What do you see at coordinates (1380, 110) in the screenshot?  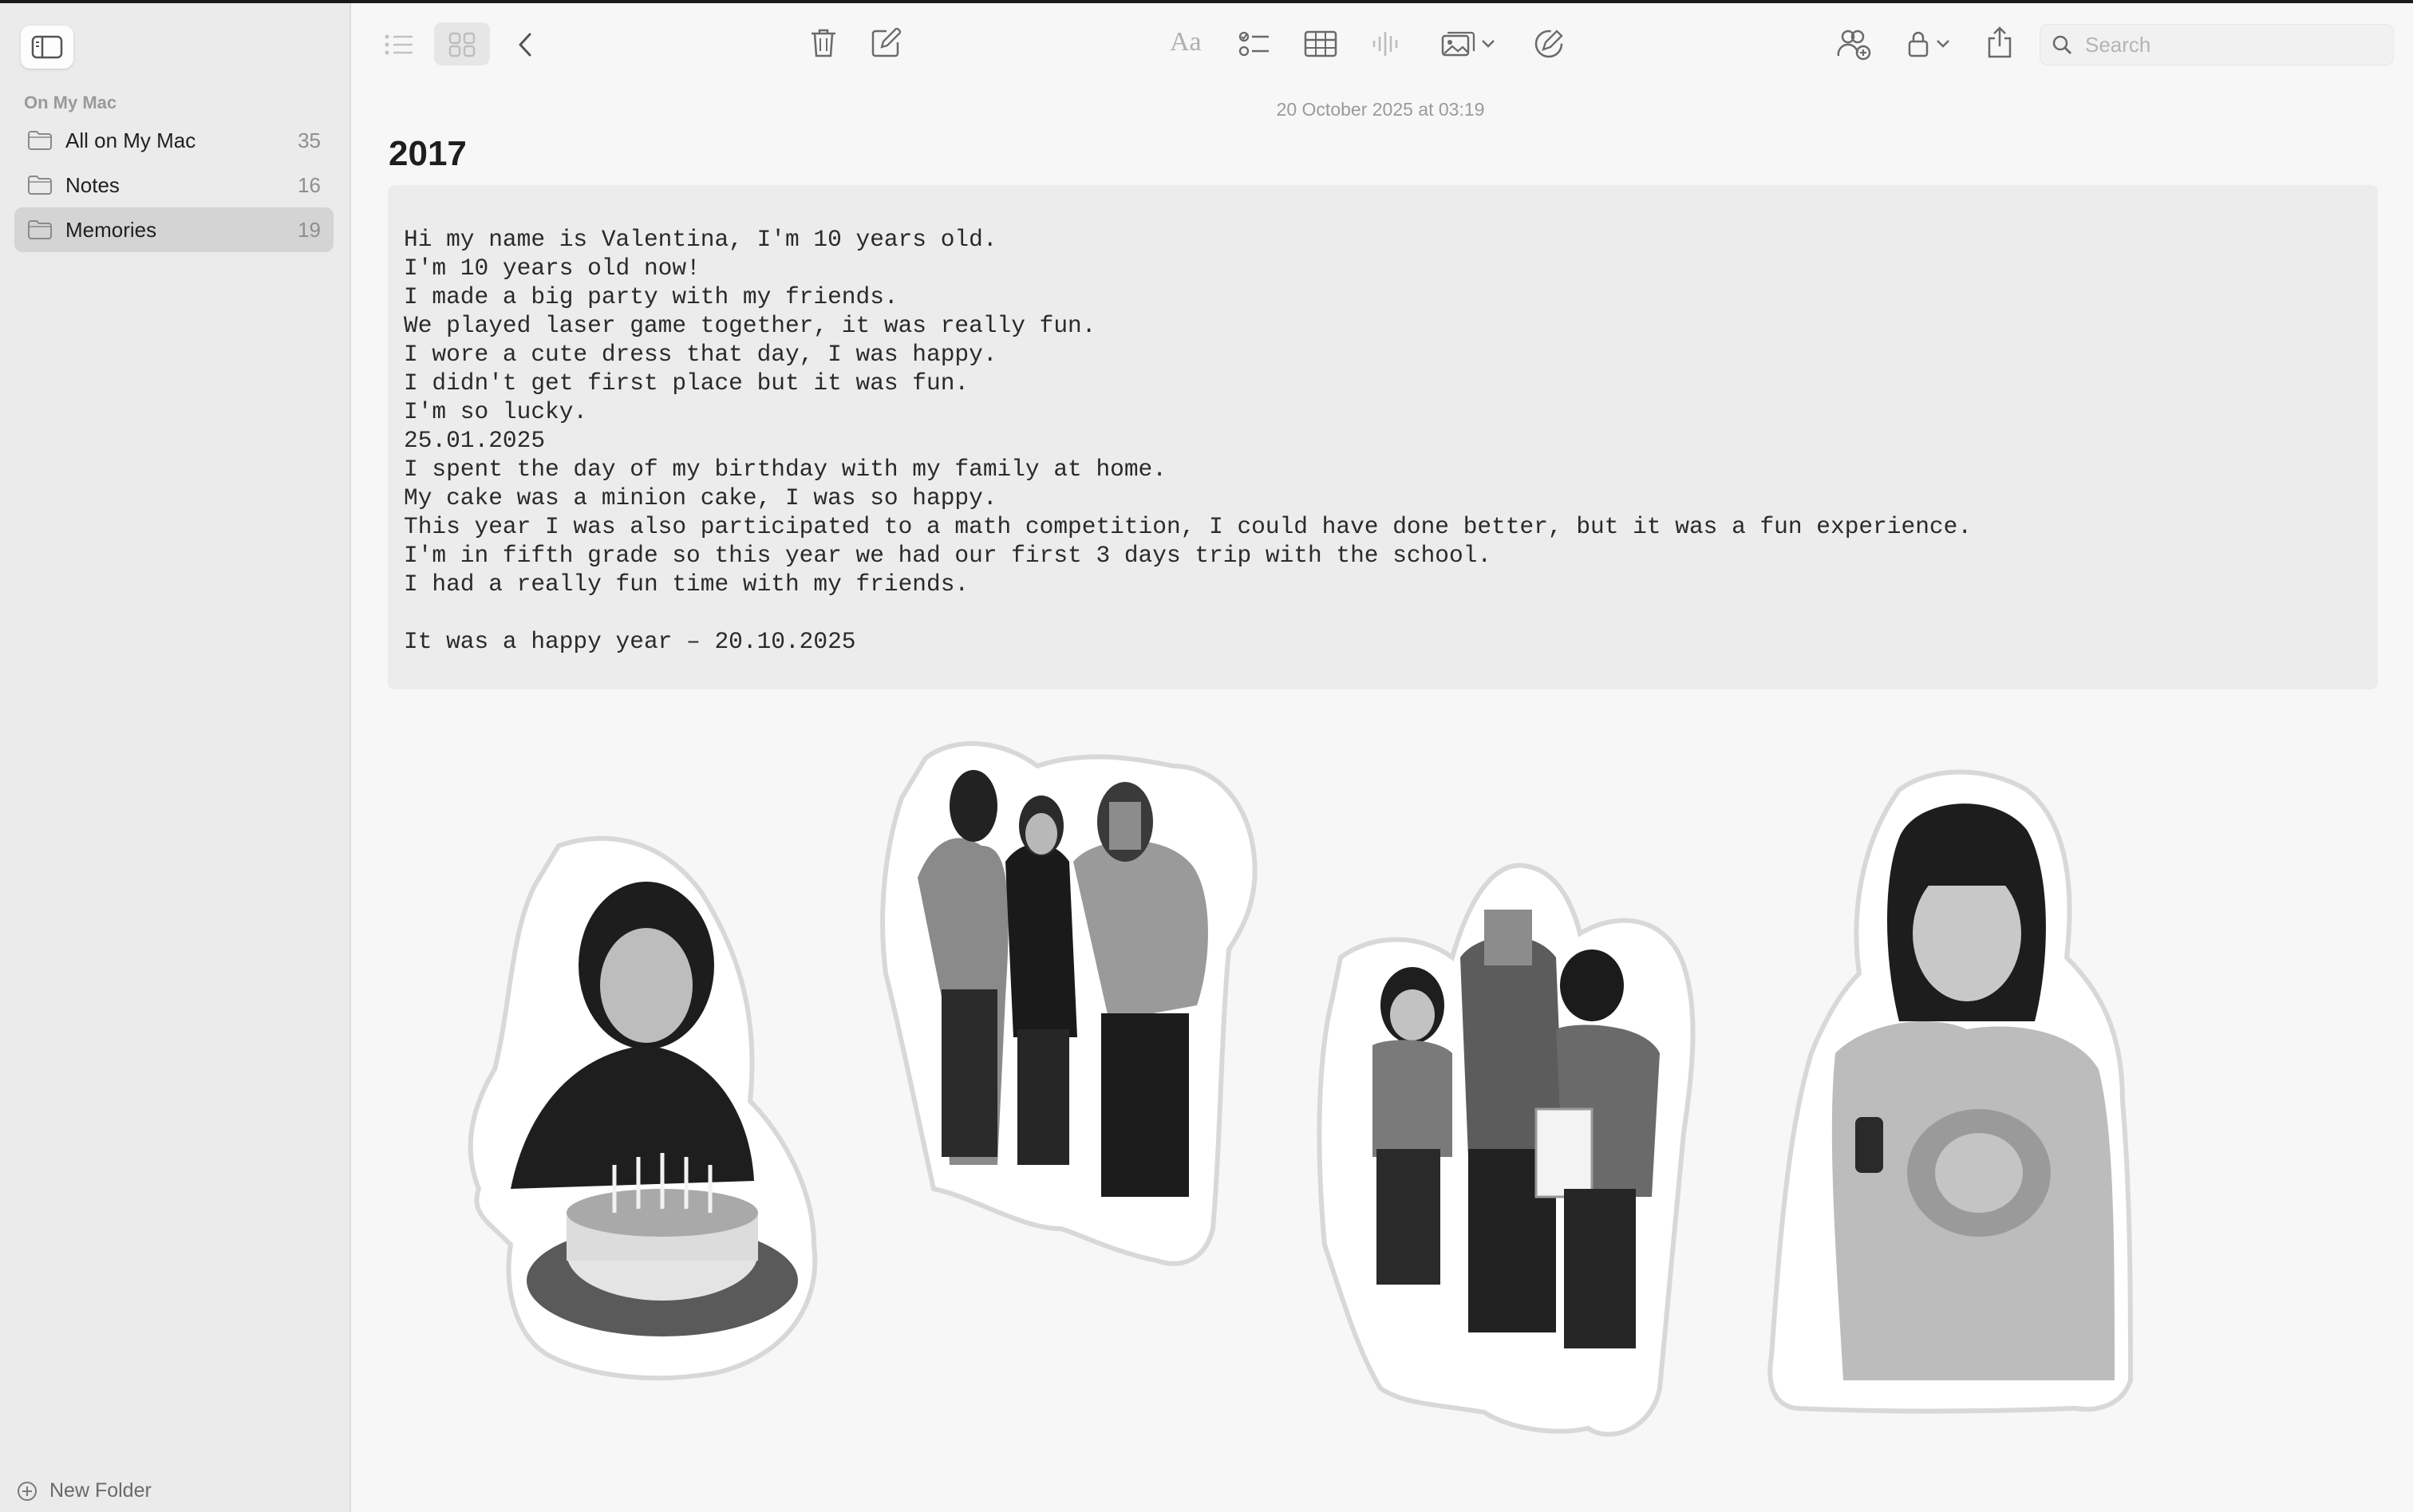 I see `note-timestamp: 20 October 2025 at 03:19` at bounding box center [1380, 110].